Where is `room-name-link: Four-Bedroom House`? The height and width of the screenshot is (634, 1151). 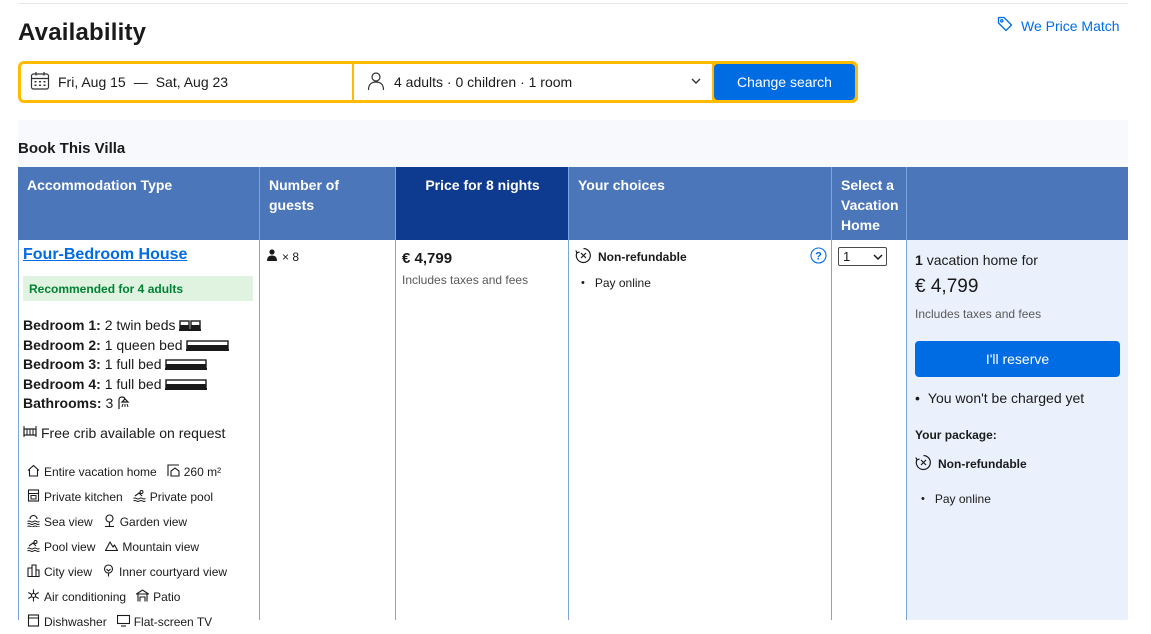 room-name-link: Four-Bedroom House is located at coordinates (105, 255).